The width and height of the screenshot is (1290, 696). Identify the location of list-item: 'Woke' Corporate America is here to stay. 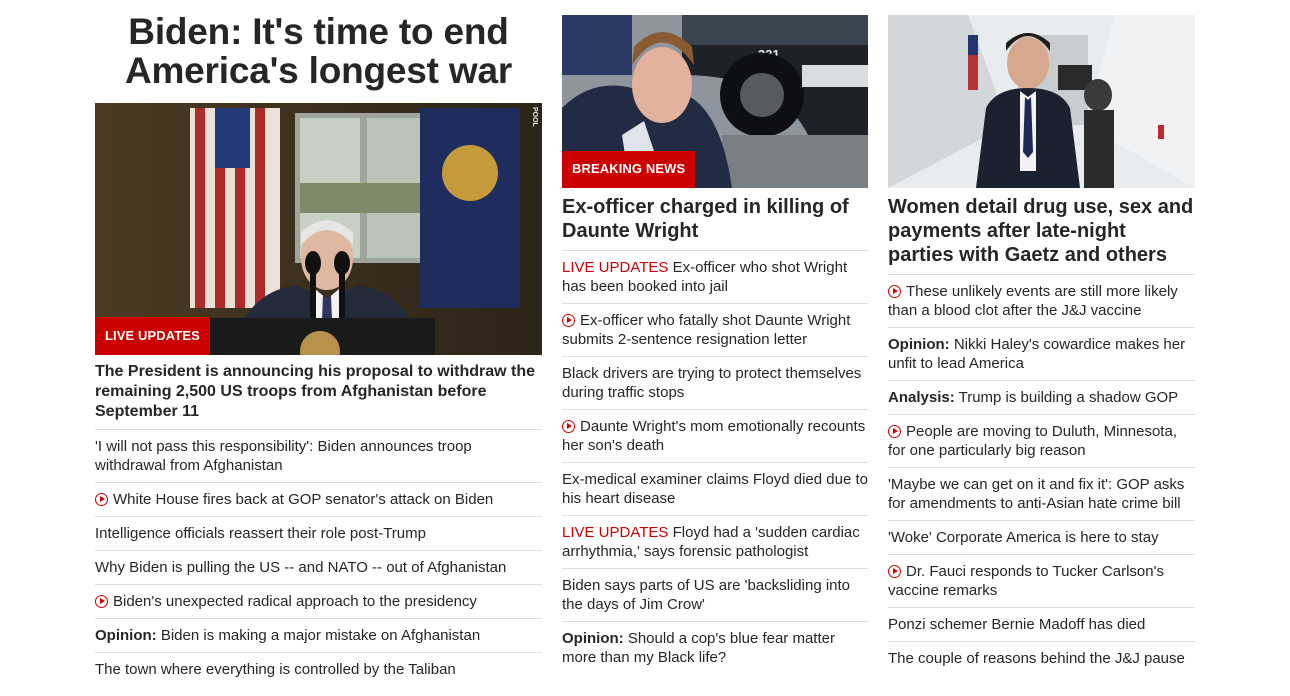
(1041, 537).